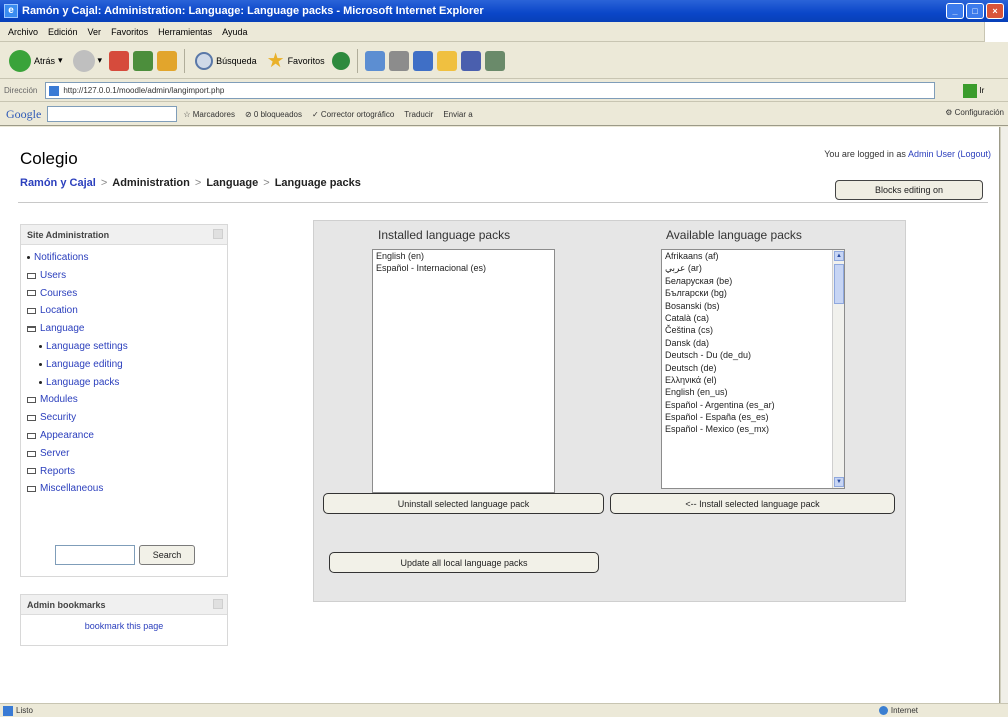  Describe the element at coordinates (753, 256) in the screenshot. I see `language-option: Afrikaans (af)` at that location.